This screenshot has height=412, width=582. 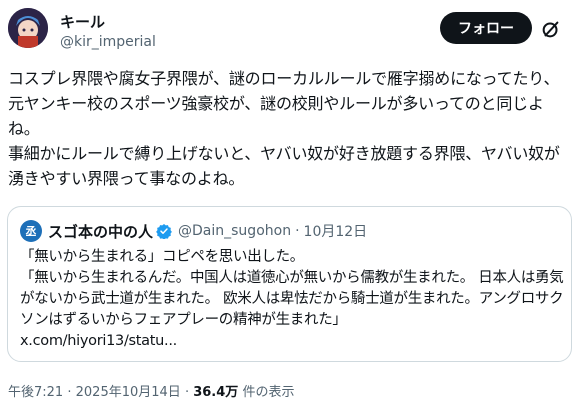 I want to click on follow-button: フォロー, so click(x=486, y=28).